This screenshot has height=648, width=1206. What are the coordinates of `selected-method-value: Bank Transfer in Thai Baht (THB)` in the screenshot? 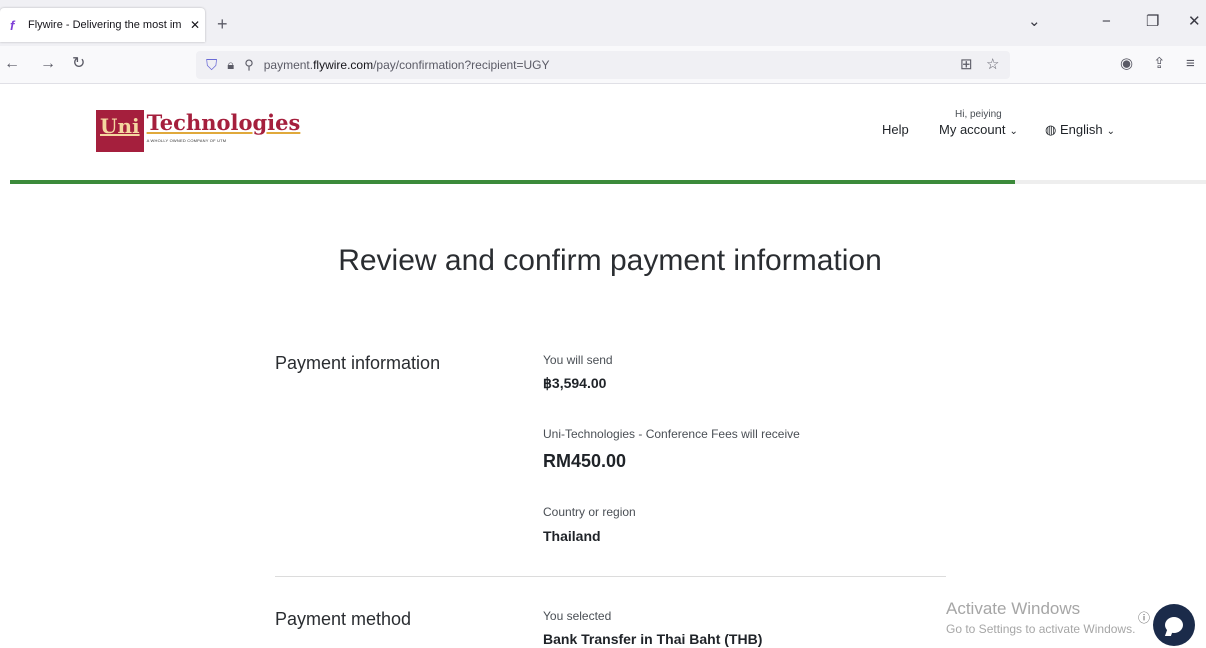 It's located at (653, 639).